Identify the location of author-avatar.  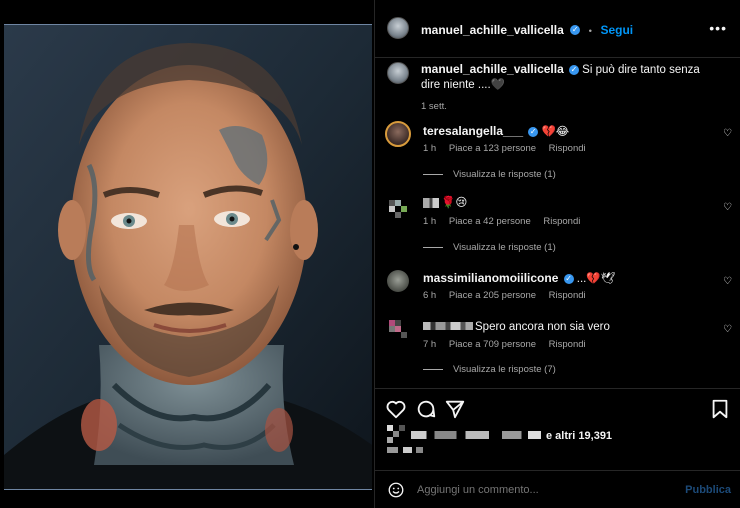
(398, 28).